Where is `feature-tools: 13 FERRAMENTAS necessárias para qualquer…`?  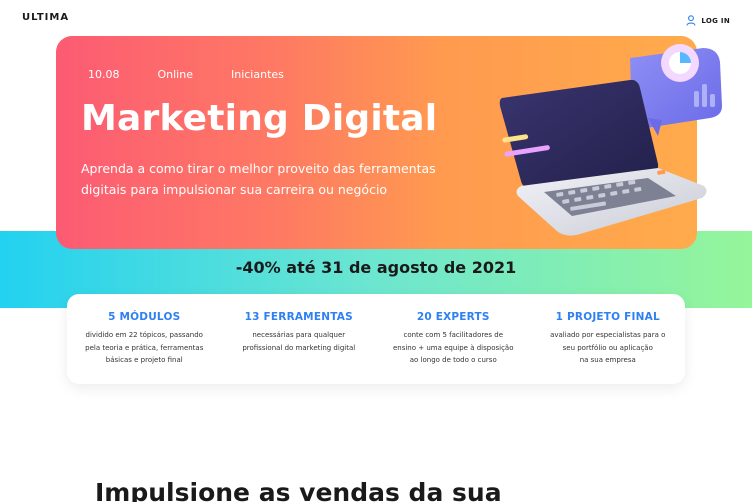 feature-tools: 13 FERRAMENTAS necessárias para qualquer… is located at coordinates (299, 339).